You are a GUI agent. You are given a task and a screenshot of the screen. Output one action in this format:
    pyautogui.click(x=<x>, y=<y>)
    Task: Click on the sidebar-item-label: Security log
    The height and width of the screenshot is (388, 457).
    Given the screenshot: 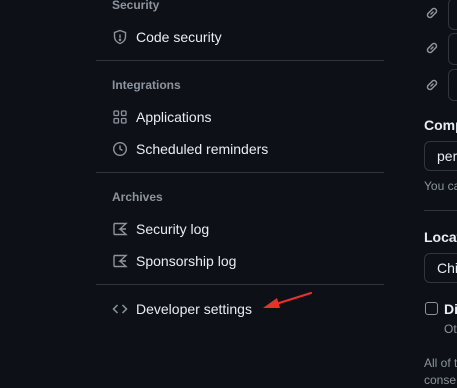 What is the action you would take?
    pyautogui.click(x=173, y=229)
    